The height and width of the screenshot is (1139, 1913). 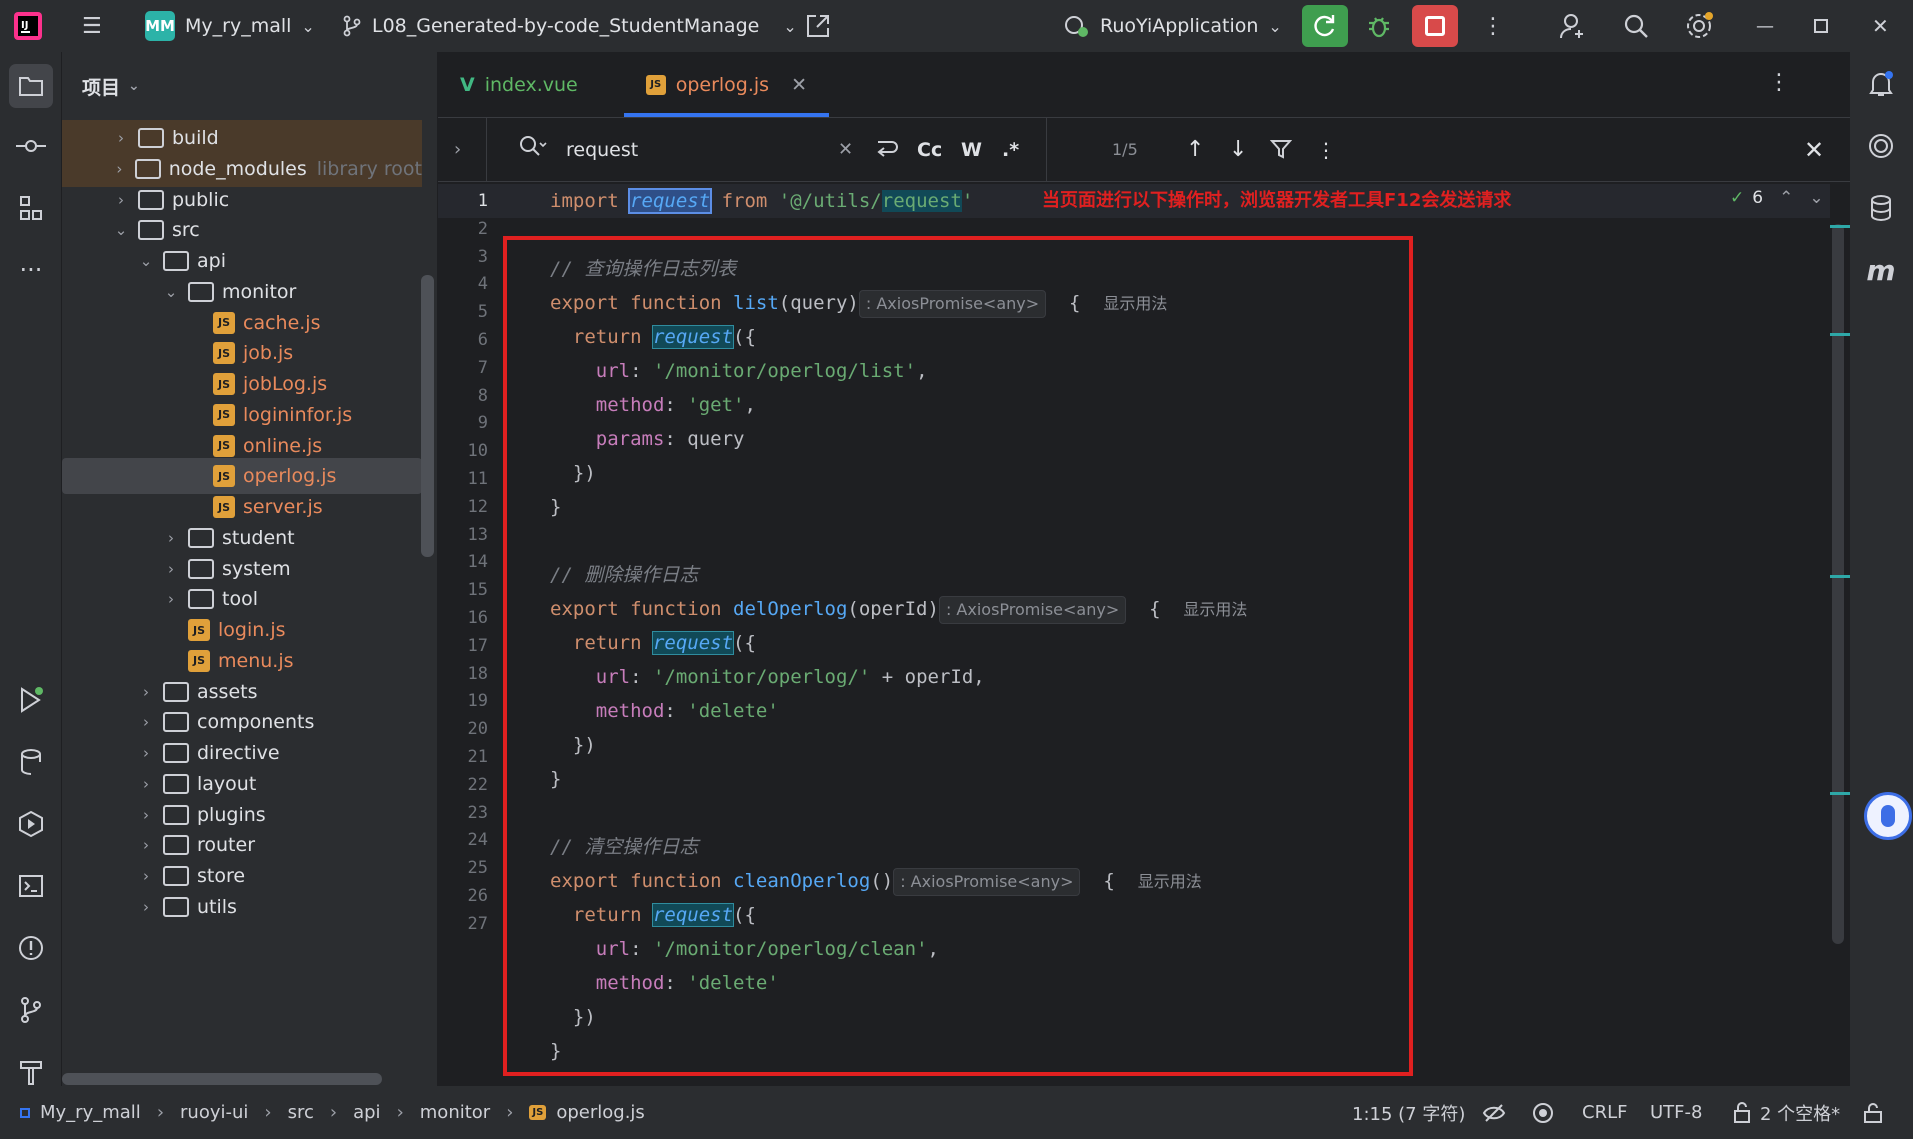 I want to click on lock-icon, so click(x=1873, y=1113).